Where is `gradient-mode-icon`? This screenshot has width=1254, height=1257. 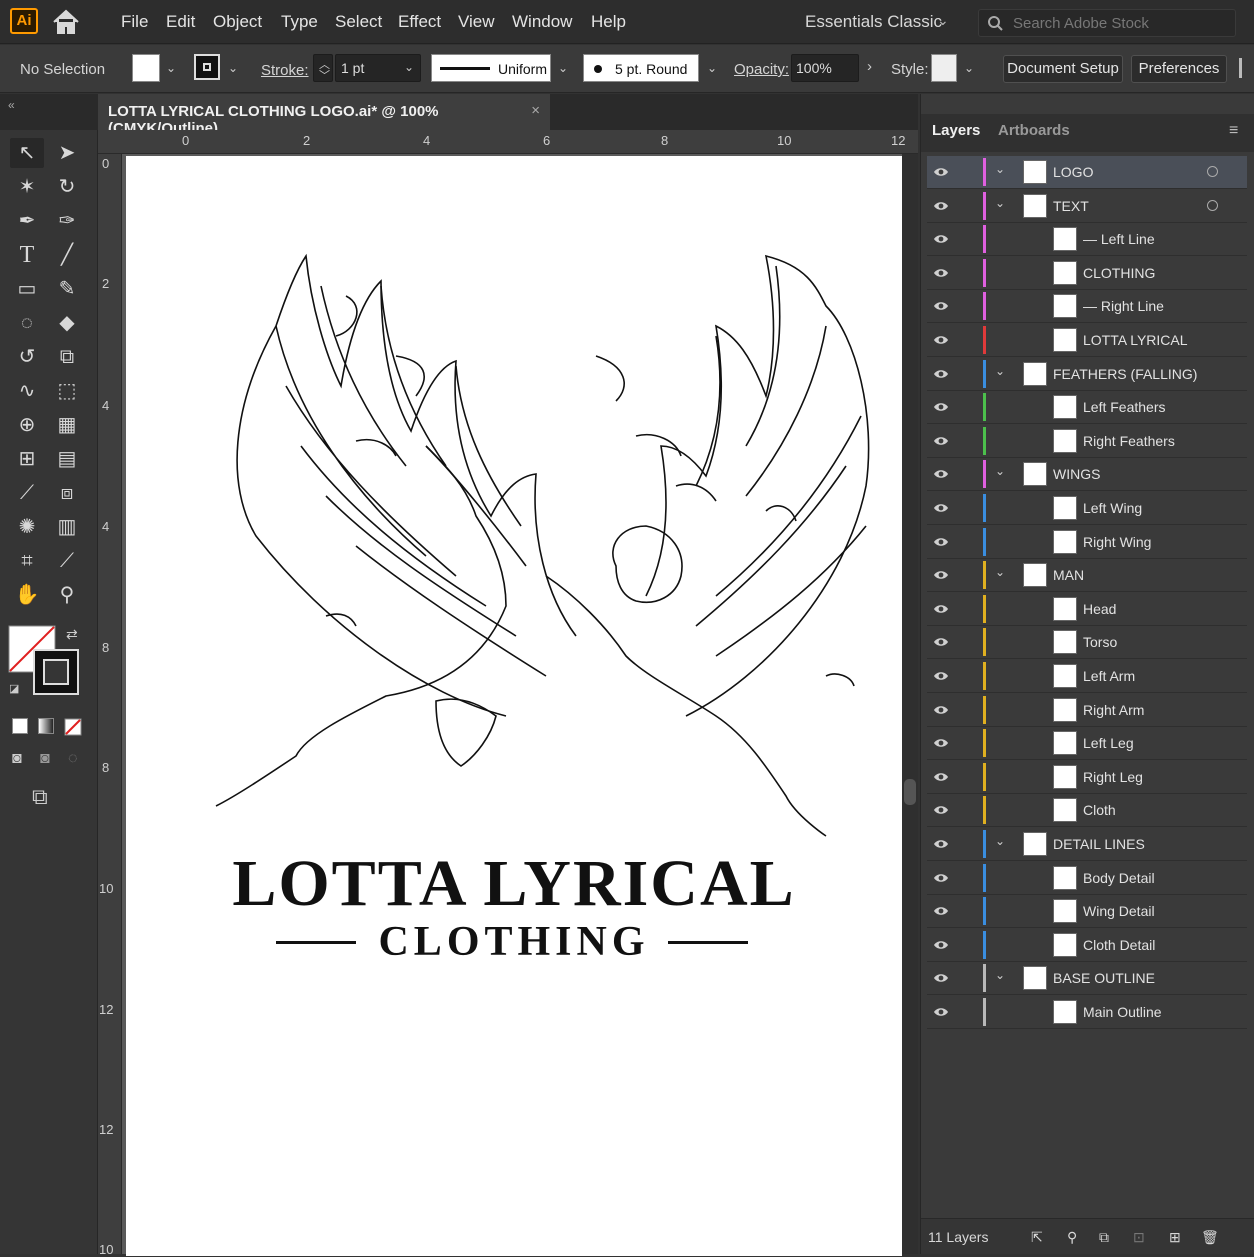 gradient-mode-icon is located at coordinates (46, 726).